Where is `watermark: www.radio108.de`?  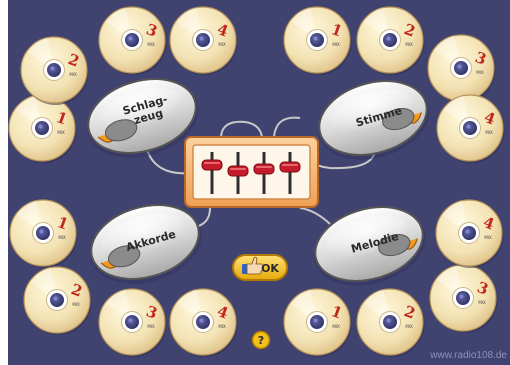 watermark: www.radio108.de is located at coordinates (468, 355).